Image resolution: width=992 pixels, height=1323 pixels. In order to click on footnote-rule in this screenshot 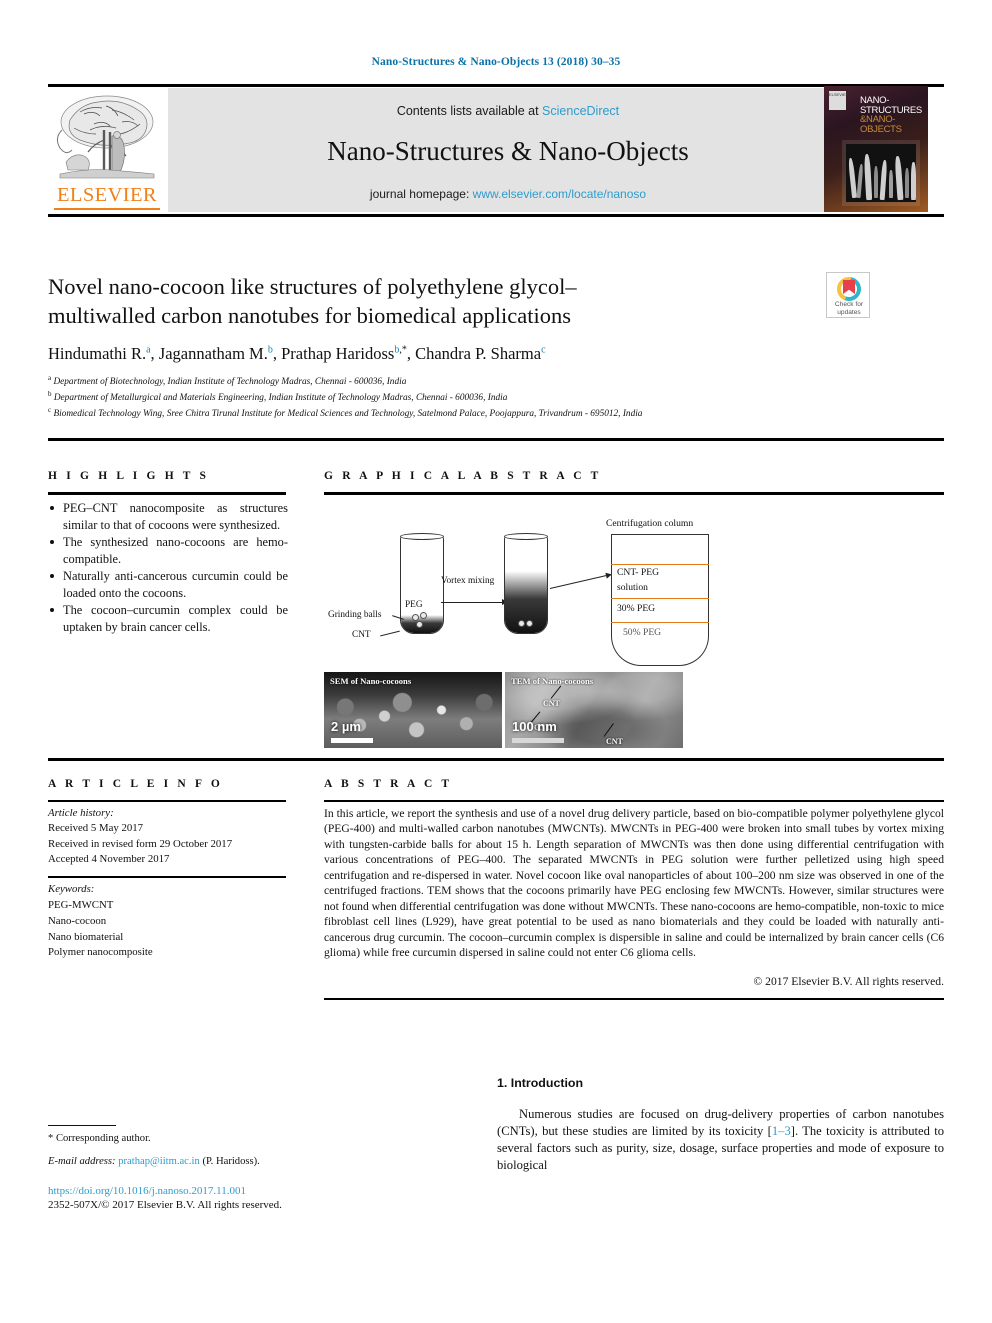, I will do `click(82, 1126)`.